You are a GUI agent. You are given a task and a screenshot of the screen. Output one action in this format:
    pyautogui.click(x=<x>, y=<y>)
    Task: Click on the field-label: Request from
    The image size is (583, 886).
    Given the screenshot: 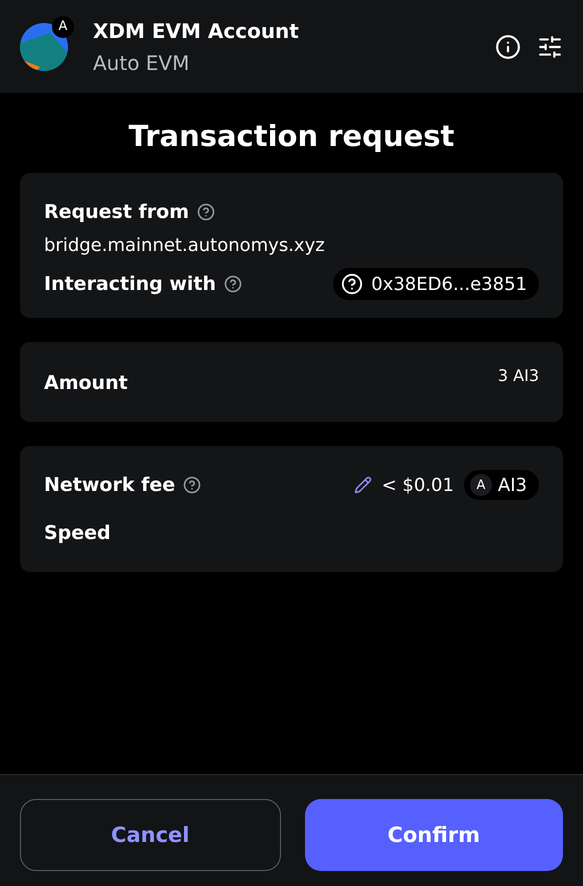 What is the action you would take?
    pyautogui.click(x=117, y=212)
    